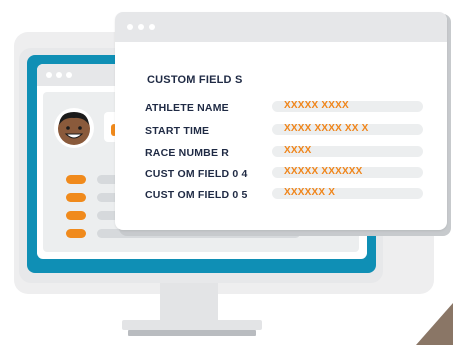 The height and width of the screenshot is (345, 453). What do you see at coordinates (195, 80) in the screenshot?
I see `panel-title: CUSTOM FIELD S` at bounding box center [195, 80].